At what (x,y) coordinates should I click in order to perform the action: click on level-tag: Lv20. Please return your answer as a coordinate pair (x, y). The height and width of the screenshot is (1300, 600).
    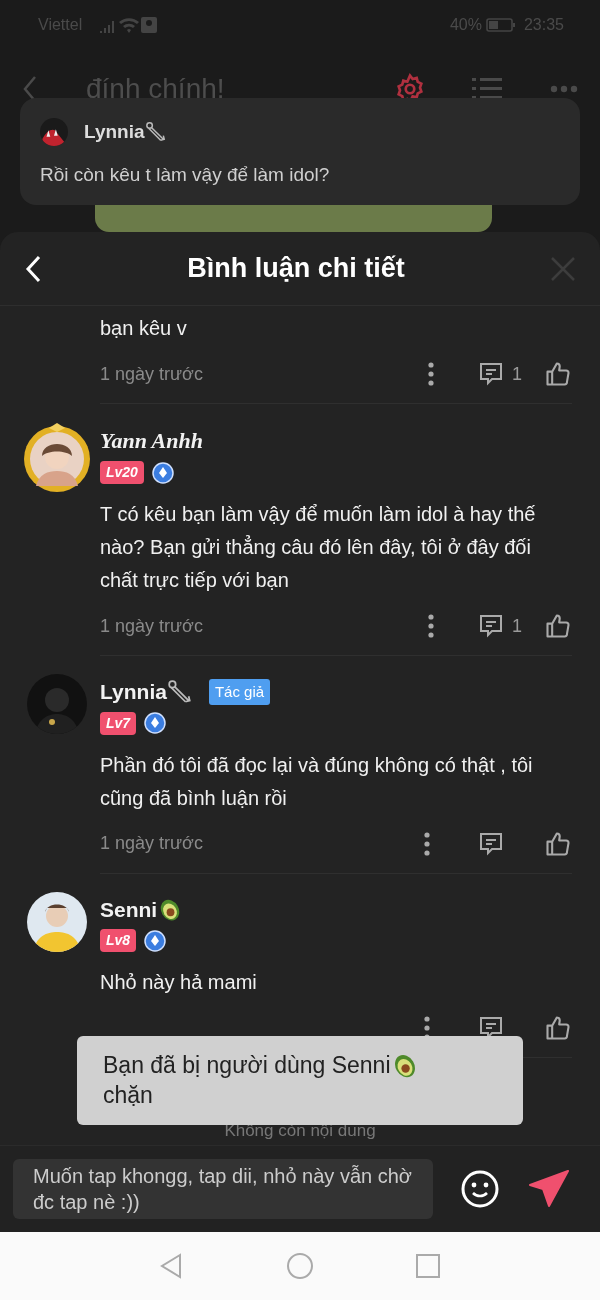
    Looking at the image, I should click on (122, 472).